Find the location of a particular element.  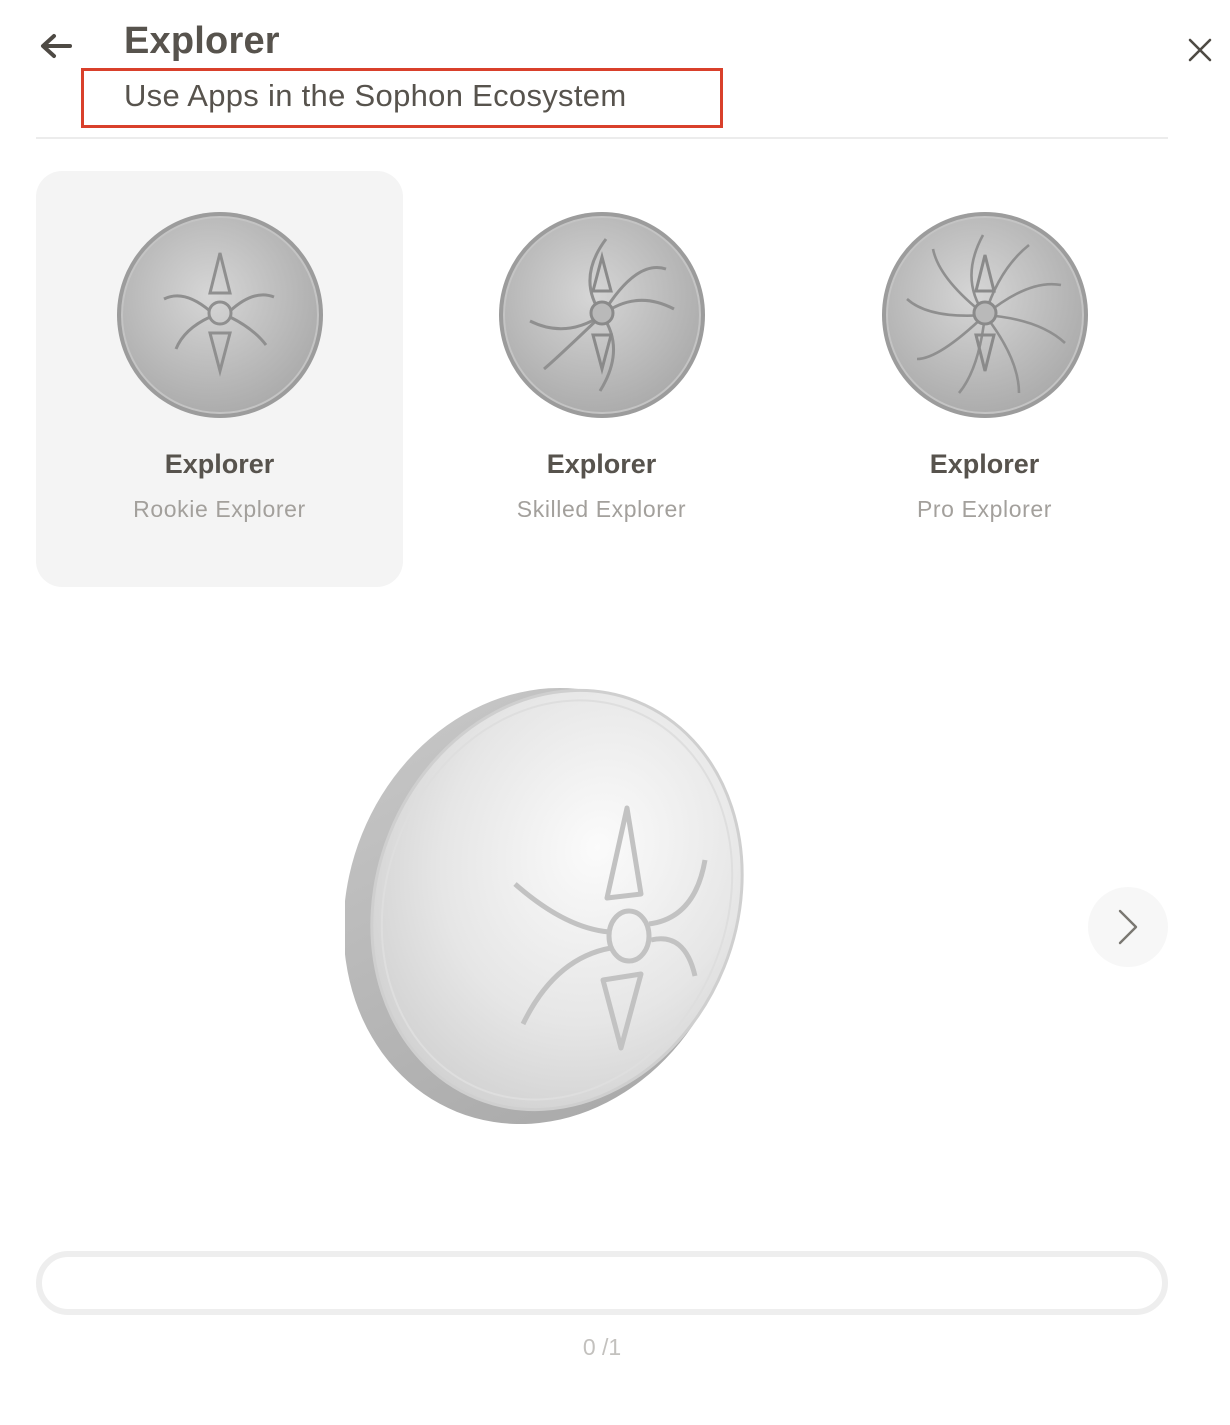

chevron-right-icon is located at coordinates (1128, 927).